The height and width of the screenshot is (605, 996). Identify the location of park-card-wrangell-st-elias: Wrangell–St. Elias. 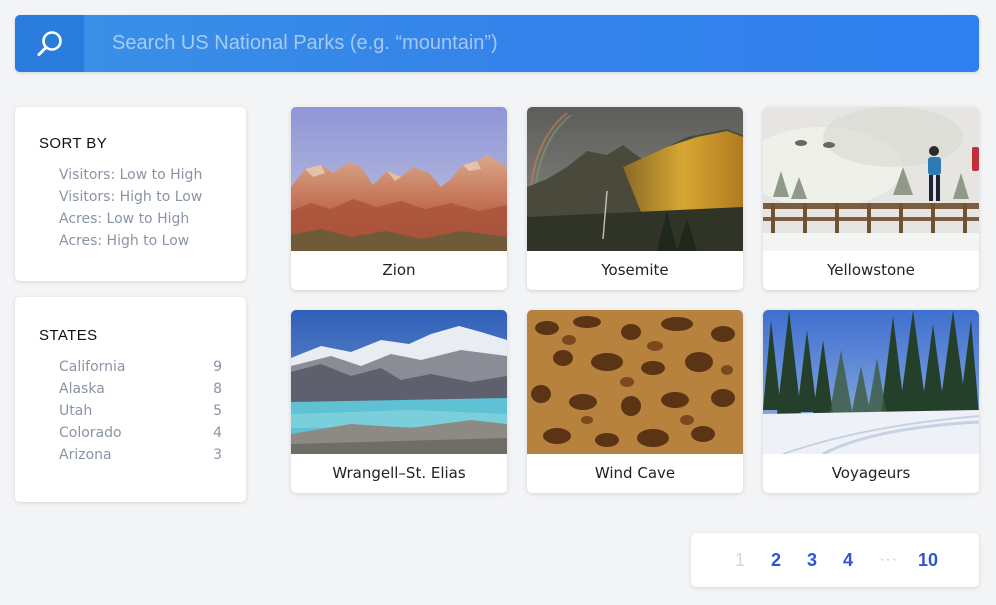
(399, 401).